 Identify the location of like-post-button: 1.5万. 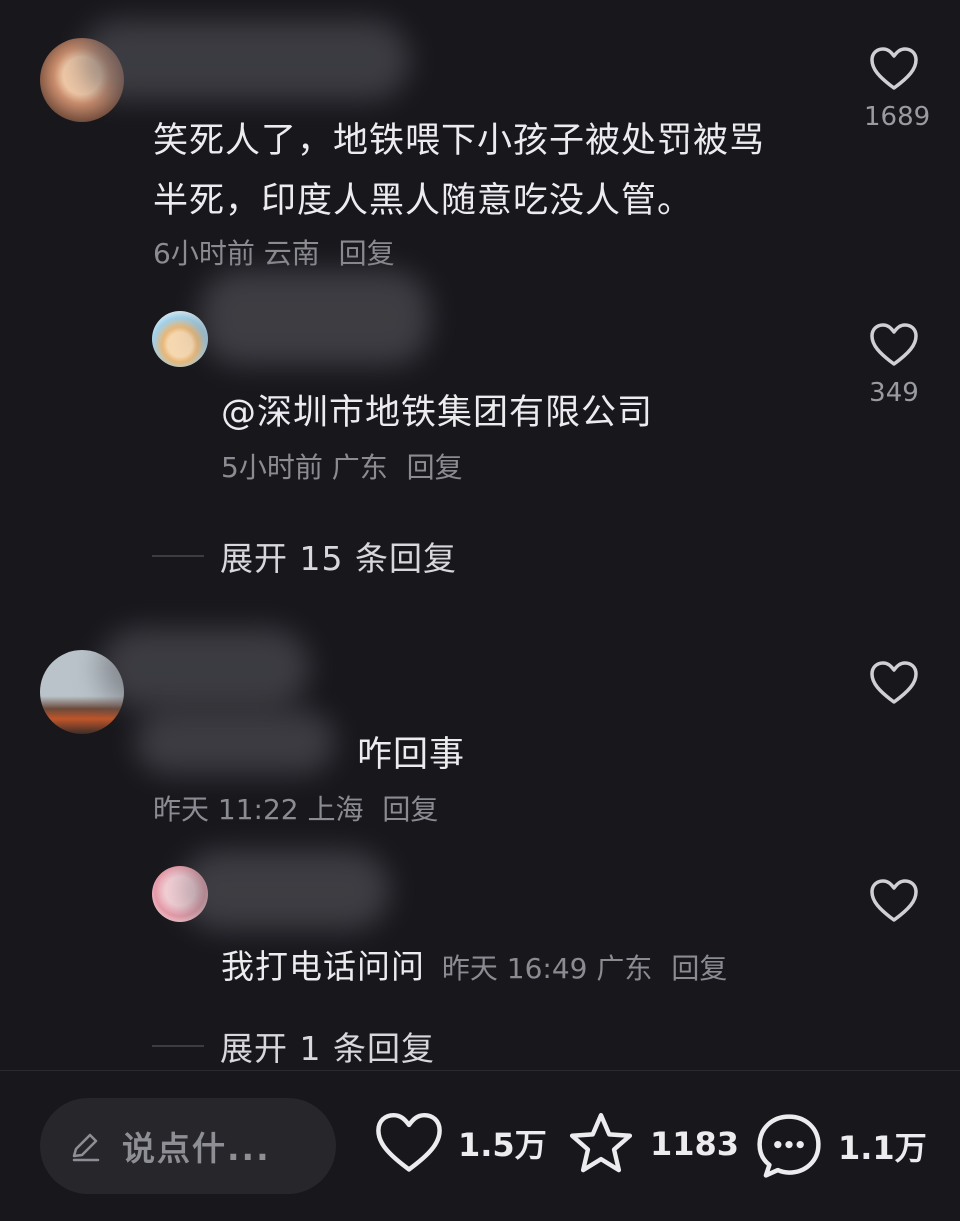
(460, 1143).